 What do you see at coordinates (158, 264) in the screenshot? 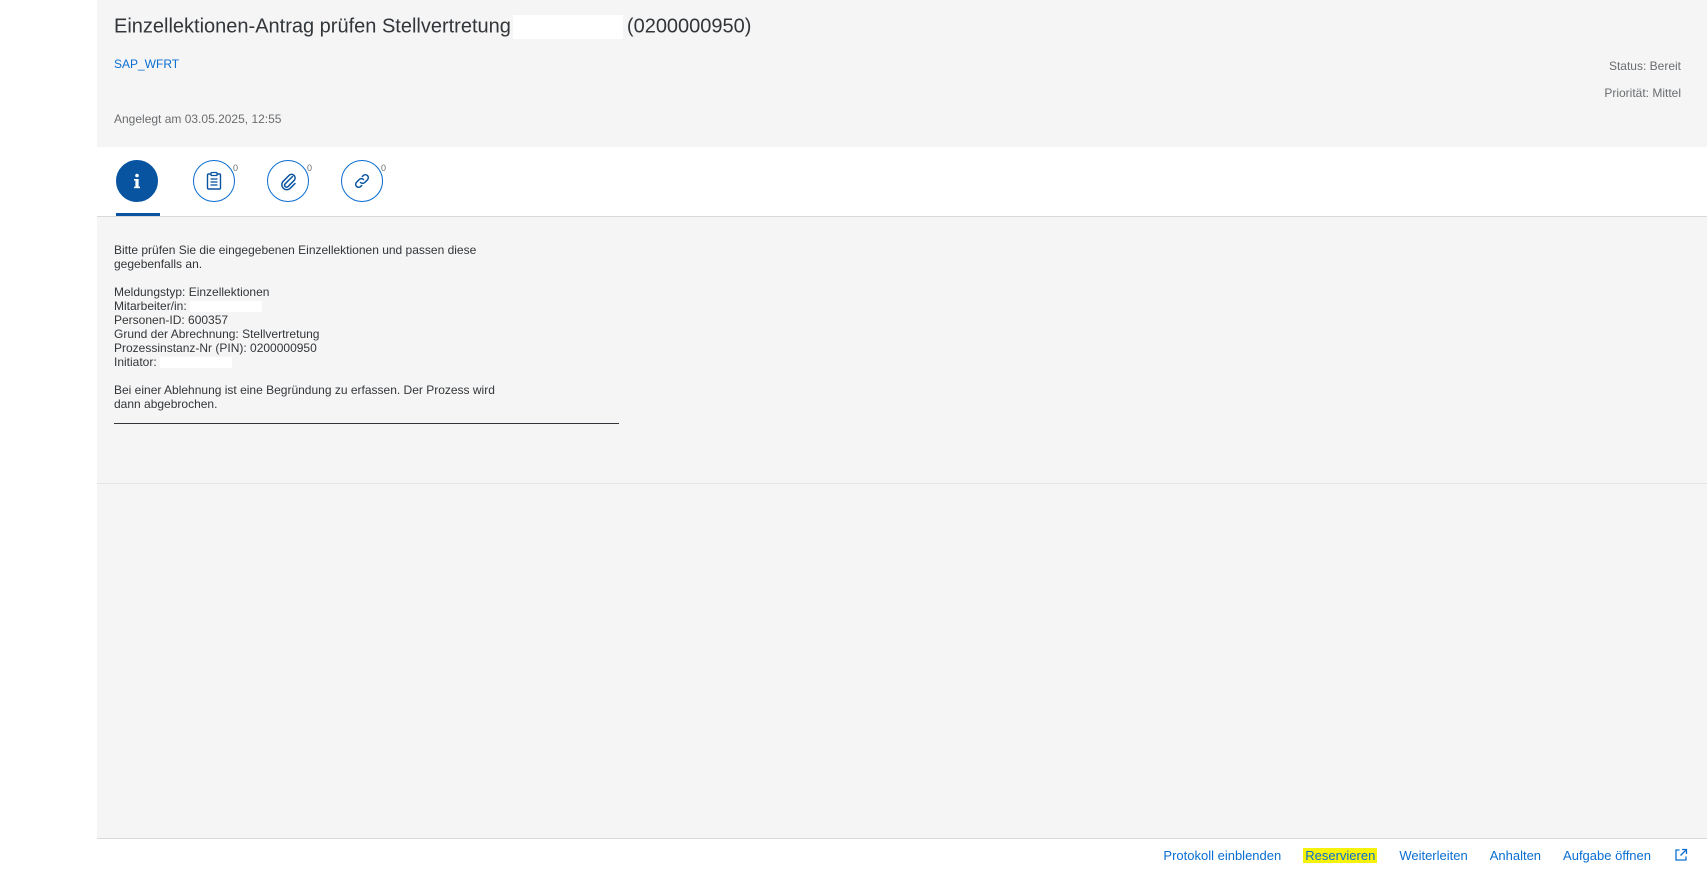
I see `intro-line: gegebenfalls an.` at bounding box center [158, 264].